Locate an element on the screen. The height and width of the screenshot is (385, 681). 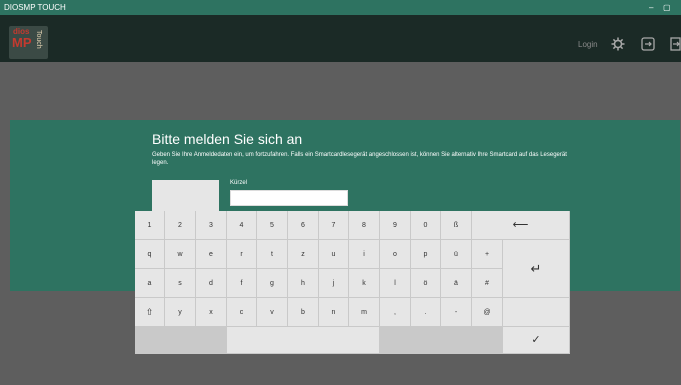
key-h: h is located at coordinates (303, 283).